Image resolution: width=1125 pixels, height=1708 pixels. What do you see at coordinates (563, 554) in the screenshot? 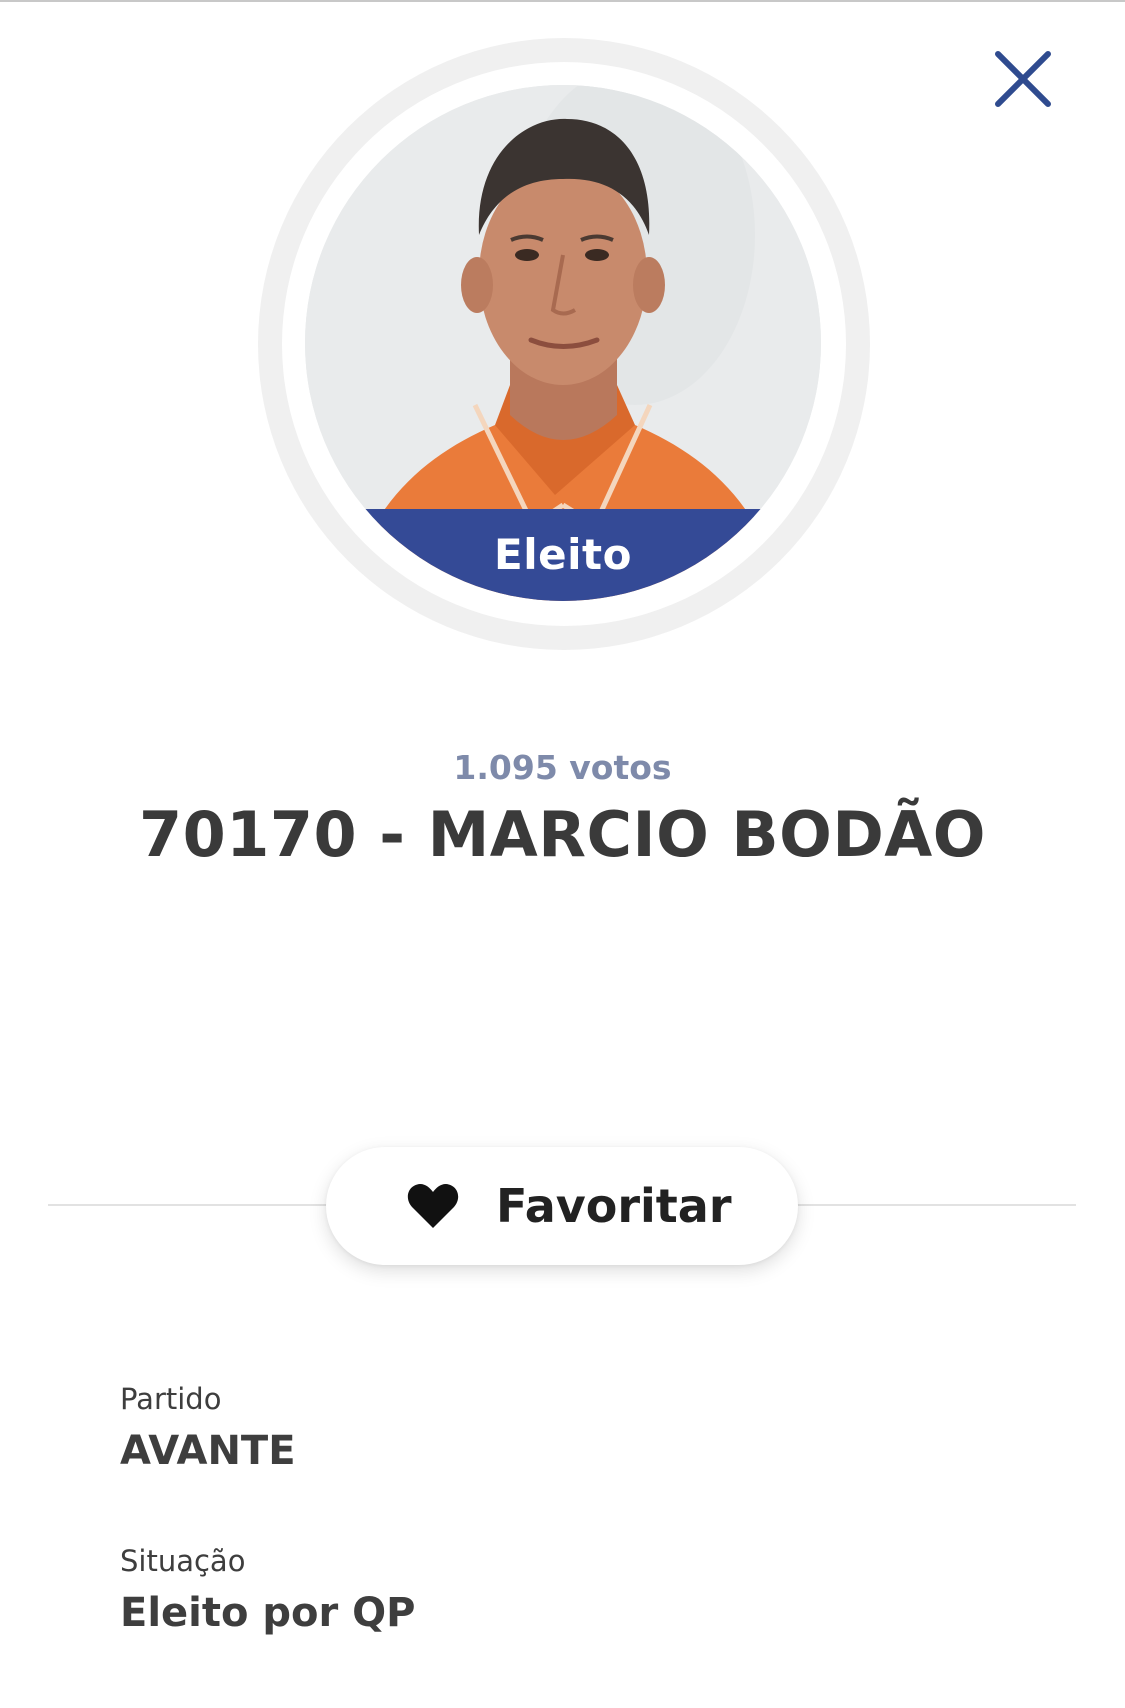
I see `status-badge: Eleito` at bounding box center [563, 554].